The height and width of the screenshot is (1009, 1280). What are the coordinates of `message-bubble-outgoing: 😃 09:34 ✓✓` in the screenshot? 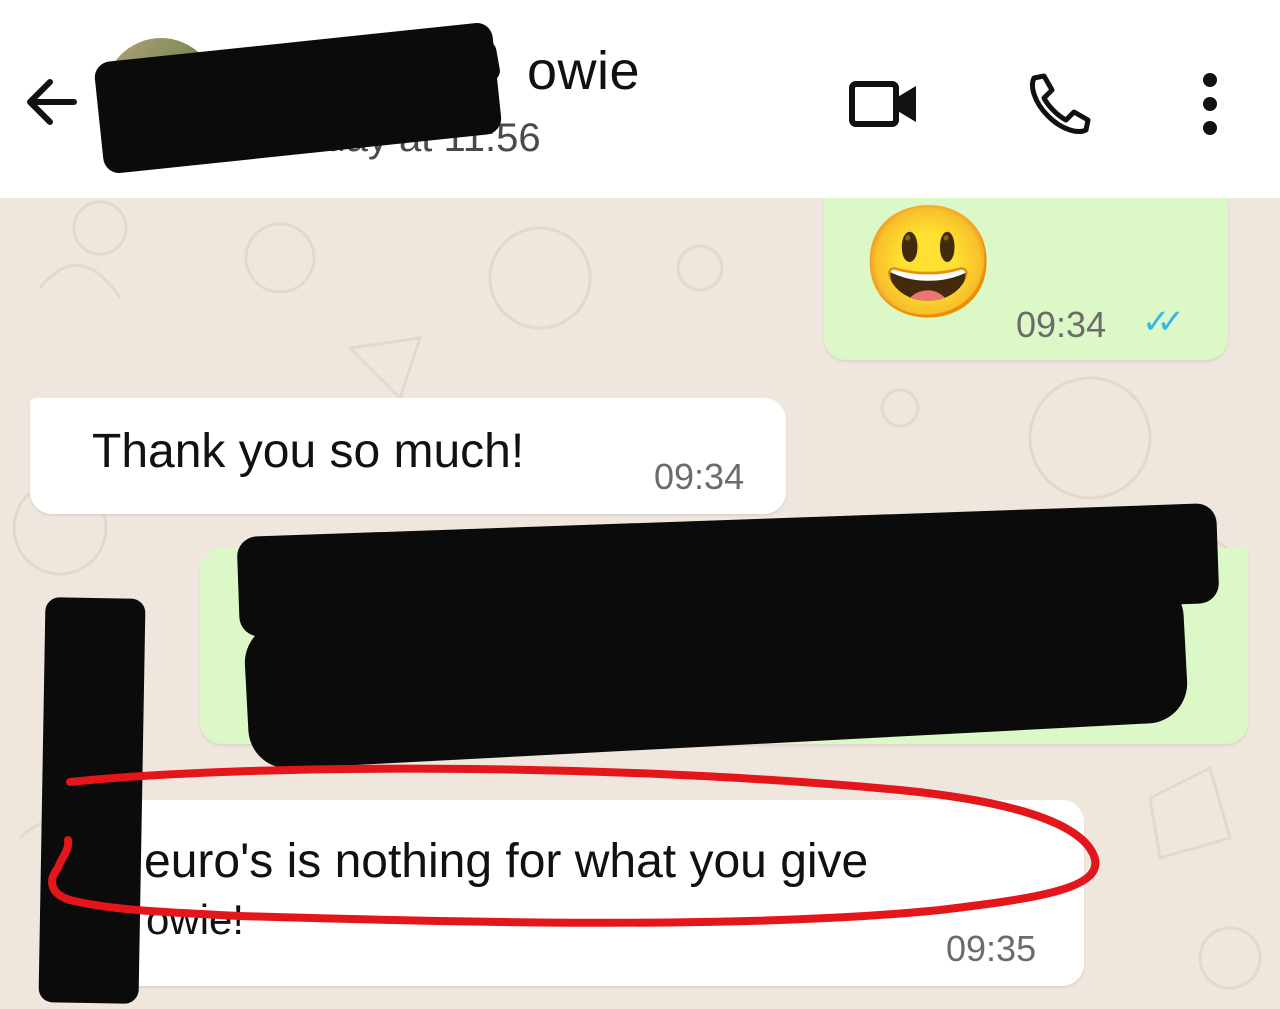 It's located at (1026, 279).